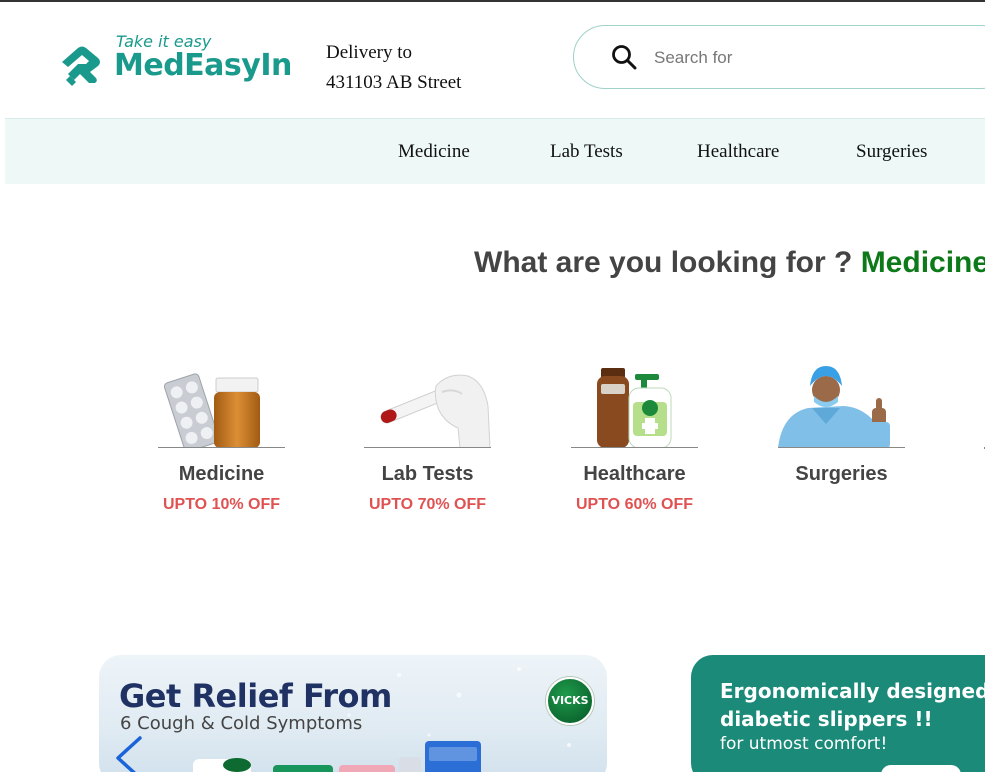 This screenshot has width=985, height=772. Describe the element at coordinates (434, 152) in the screenshot. I see `nav-item-medicine: Medicine` at that location.